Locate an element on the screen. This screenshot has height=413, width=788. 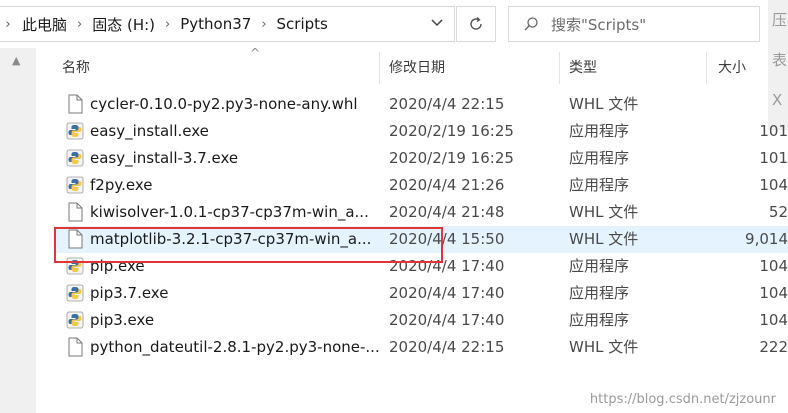
file-size: 52 is located at coordinates (778, 212).